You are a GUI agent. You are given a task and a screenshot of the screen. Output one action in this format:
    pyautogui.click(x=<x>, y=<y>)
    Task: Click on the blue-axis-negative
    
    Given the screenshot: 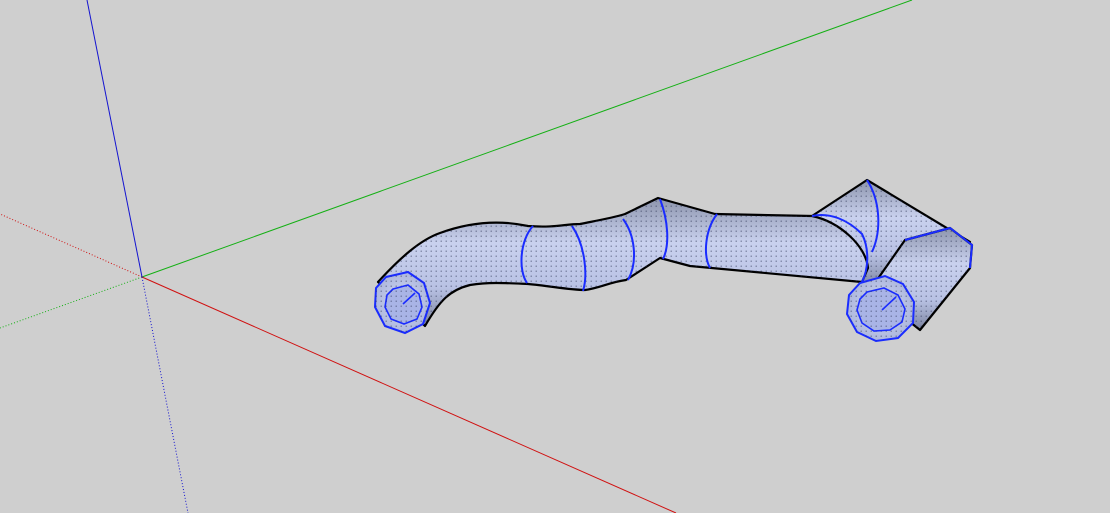 What is the action you would take?
    pyautogui.click(x=165, y=394)
    